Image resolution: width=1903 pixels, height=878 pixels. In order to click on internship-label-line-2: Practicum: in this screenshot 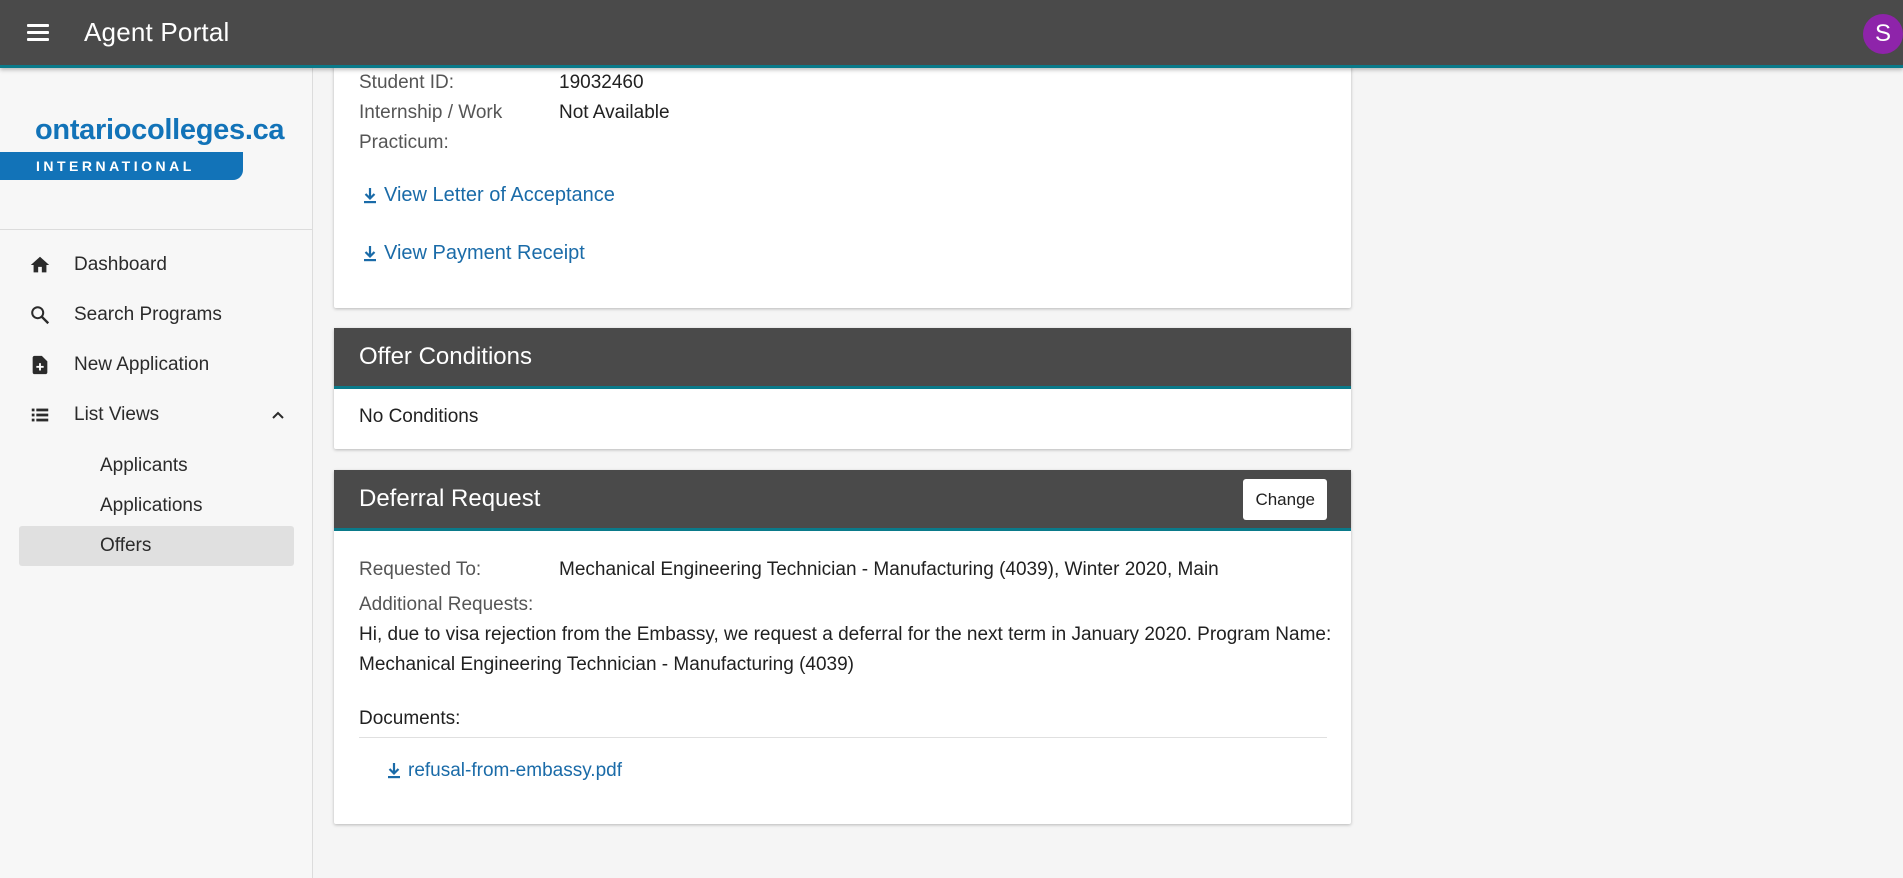, I will do `click(404, 142)`.